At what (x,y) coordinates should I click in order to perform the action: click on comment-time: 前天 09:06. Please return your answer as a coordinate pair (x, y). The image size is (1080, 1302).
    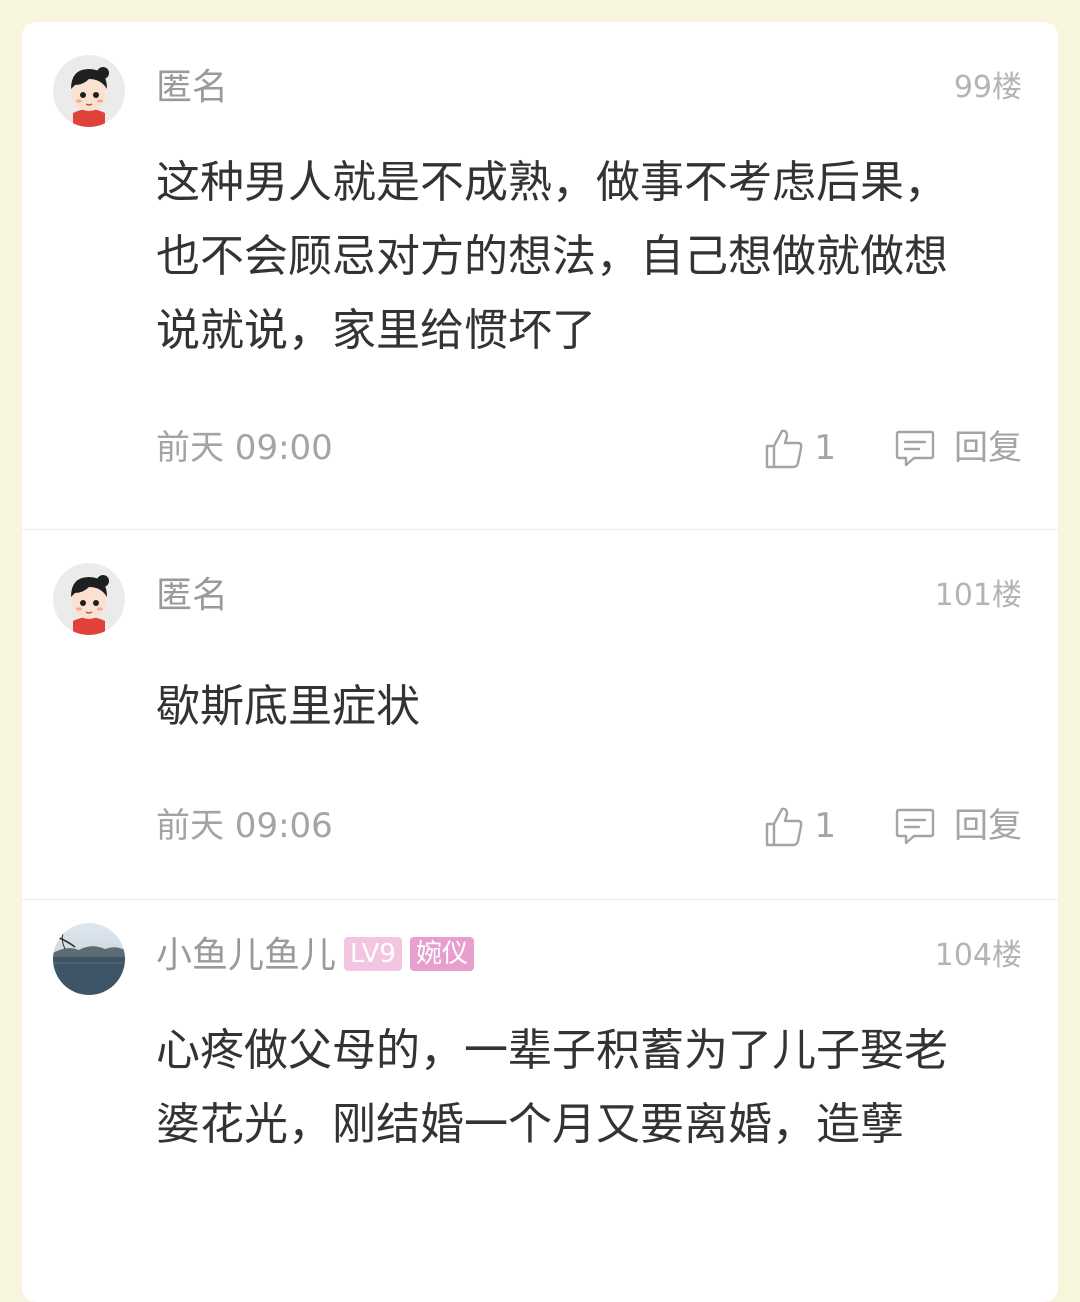
    Looking at the image, I should click on (244, 826).